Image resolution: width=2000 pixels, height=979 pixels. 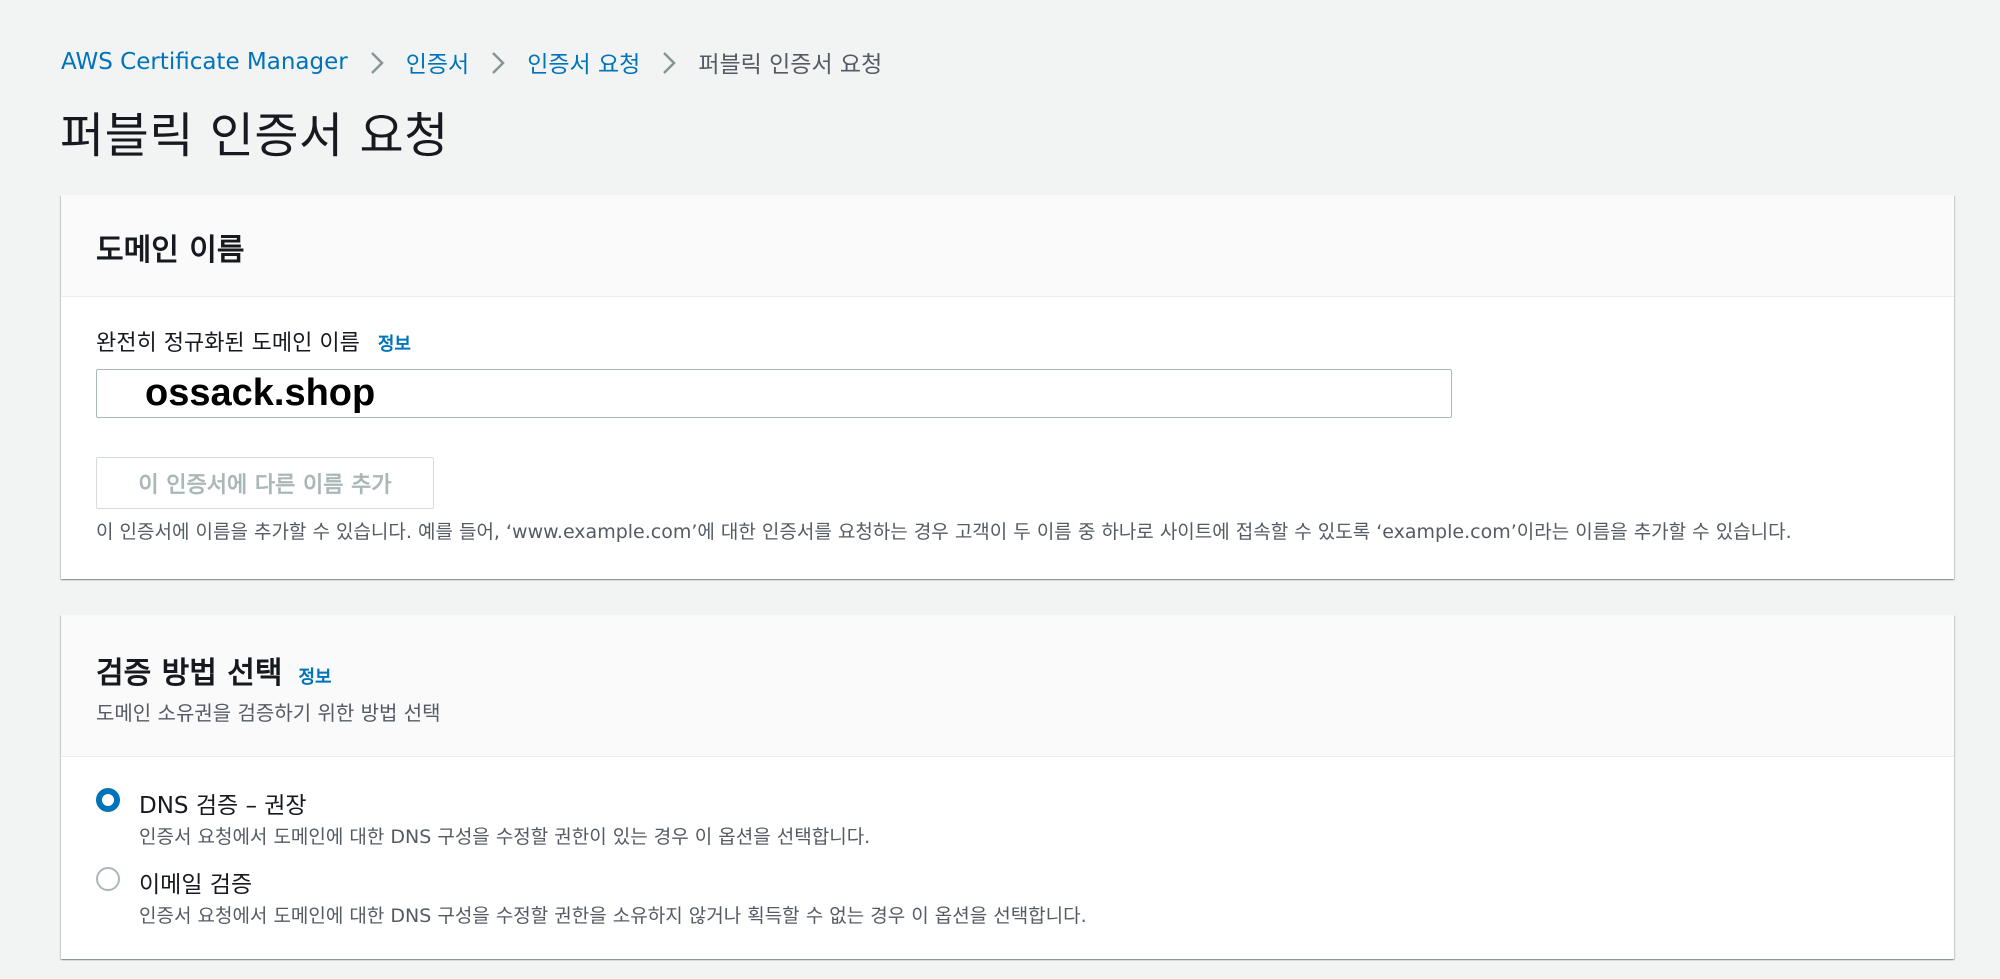 I want to click on breadcrumb-item-certificate-manager: AWS Certificate Manager, so click(x=204, y=62).